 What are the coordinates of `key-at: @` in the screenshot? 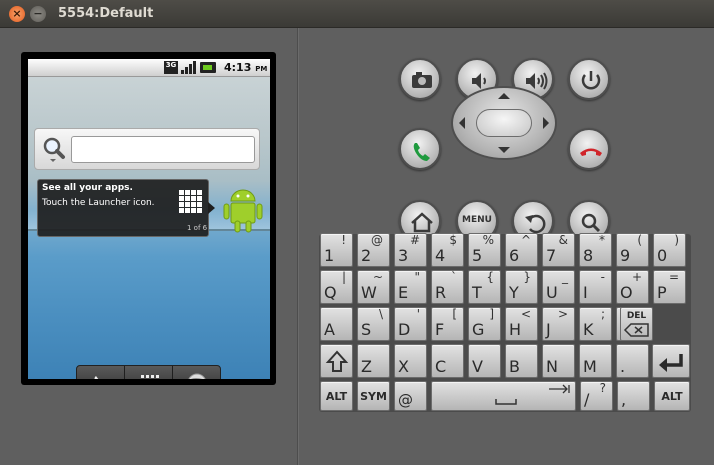 It's located at (410, 396).